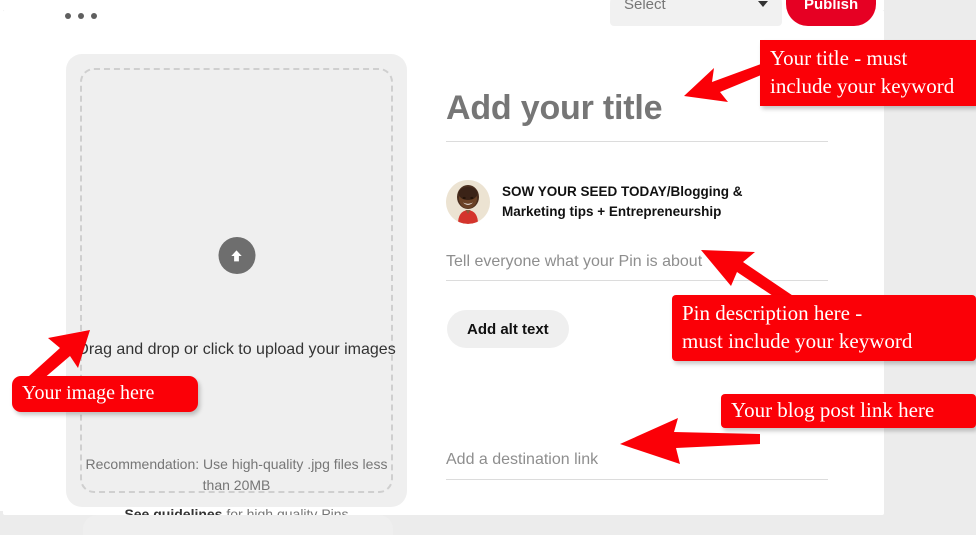 This screenshot has width=976, height=535. I want to click on destination-link-input: Add a destination link, so click(522, 460).